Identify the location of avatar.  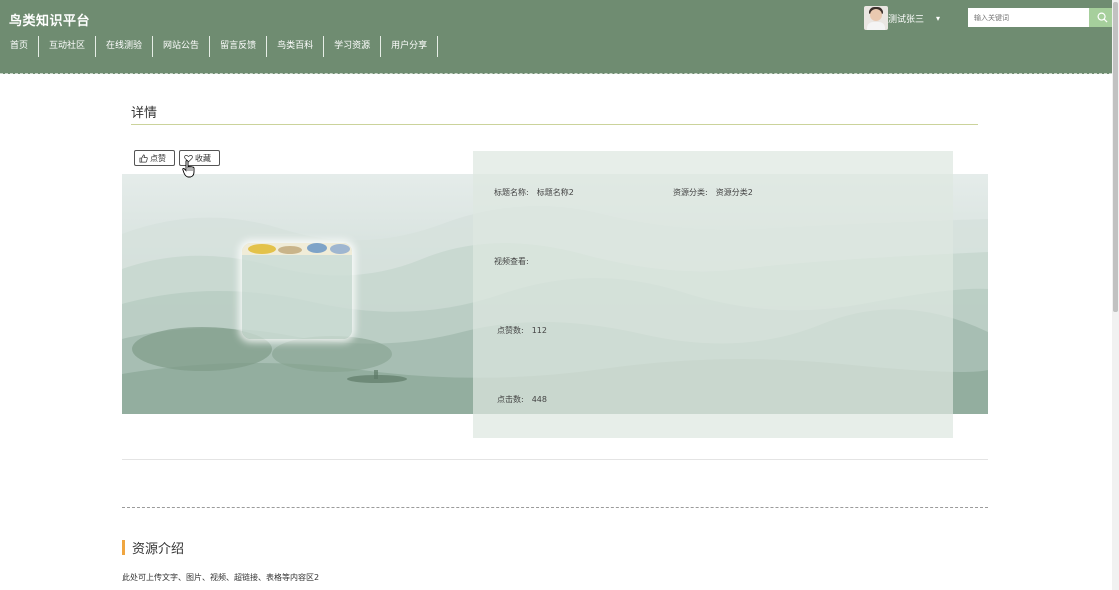
(876, 18).